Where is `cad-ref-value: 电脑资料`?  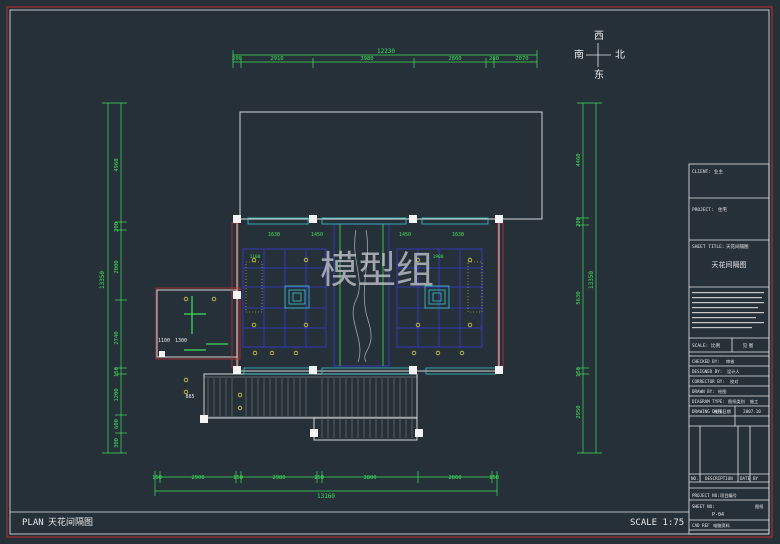
cad-ref-value: 电脑资料 is located at coordinates (722, 525).